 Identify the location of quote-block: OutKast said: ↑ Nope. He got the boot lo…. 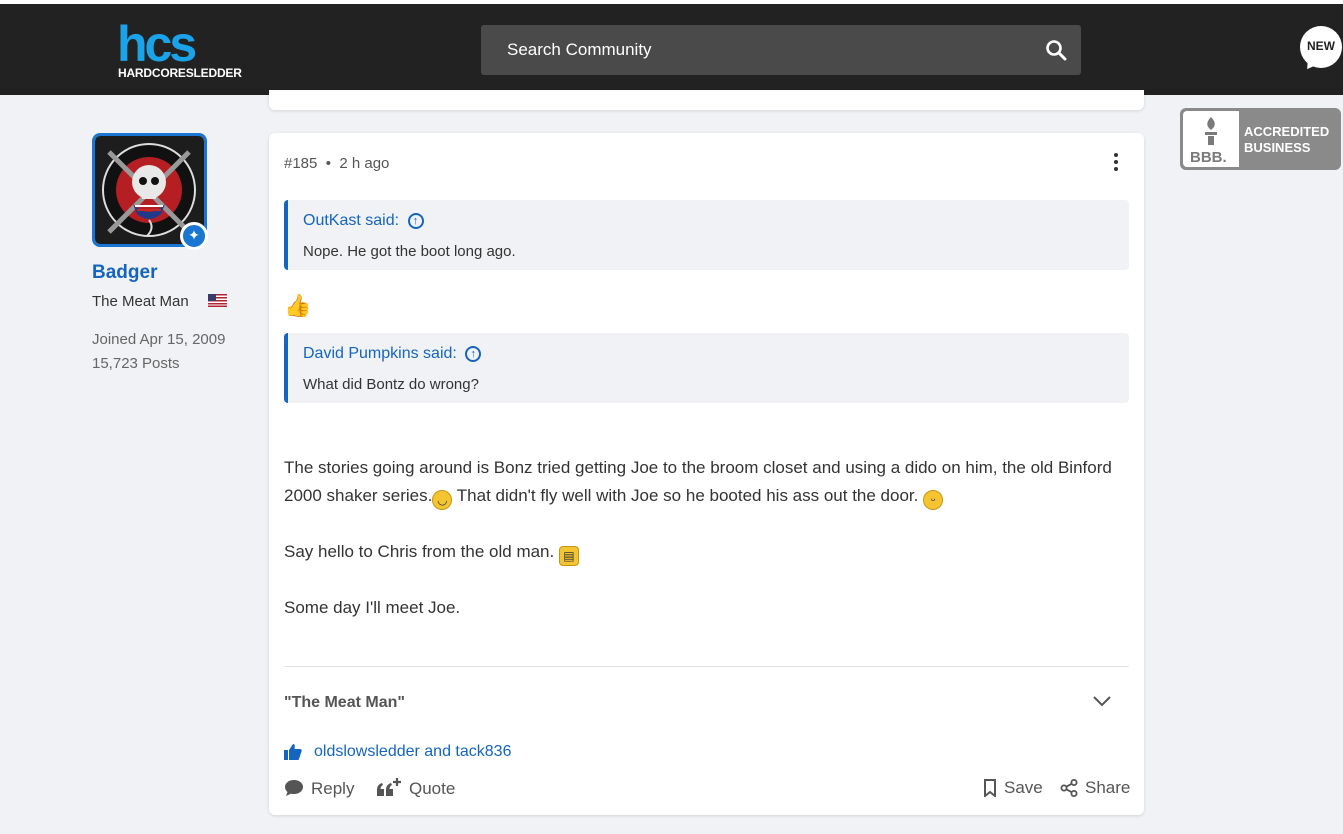
(706, 235).